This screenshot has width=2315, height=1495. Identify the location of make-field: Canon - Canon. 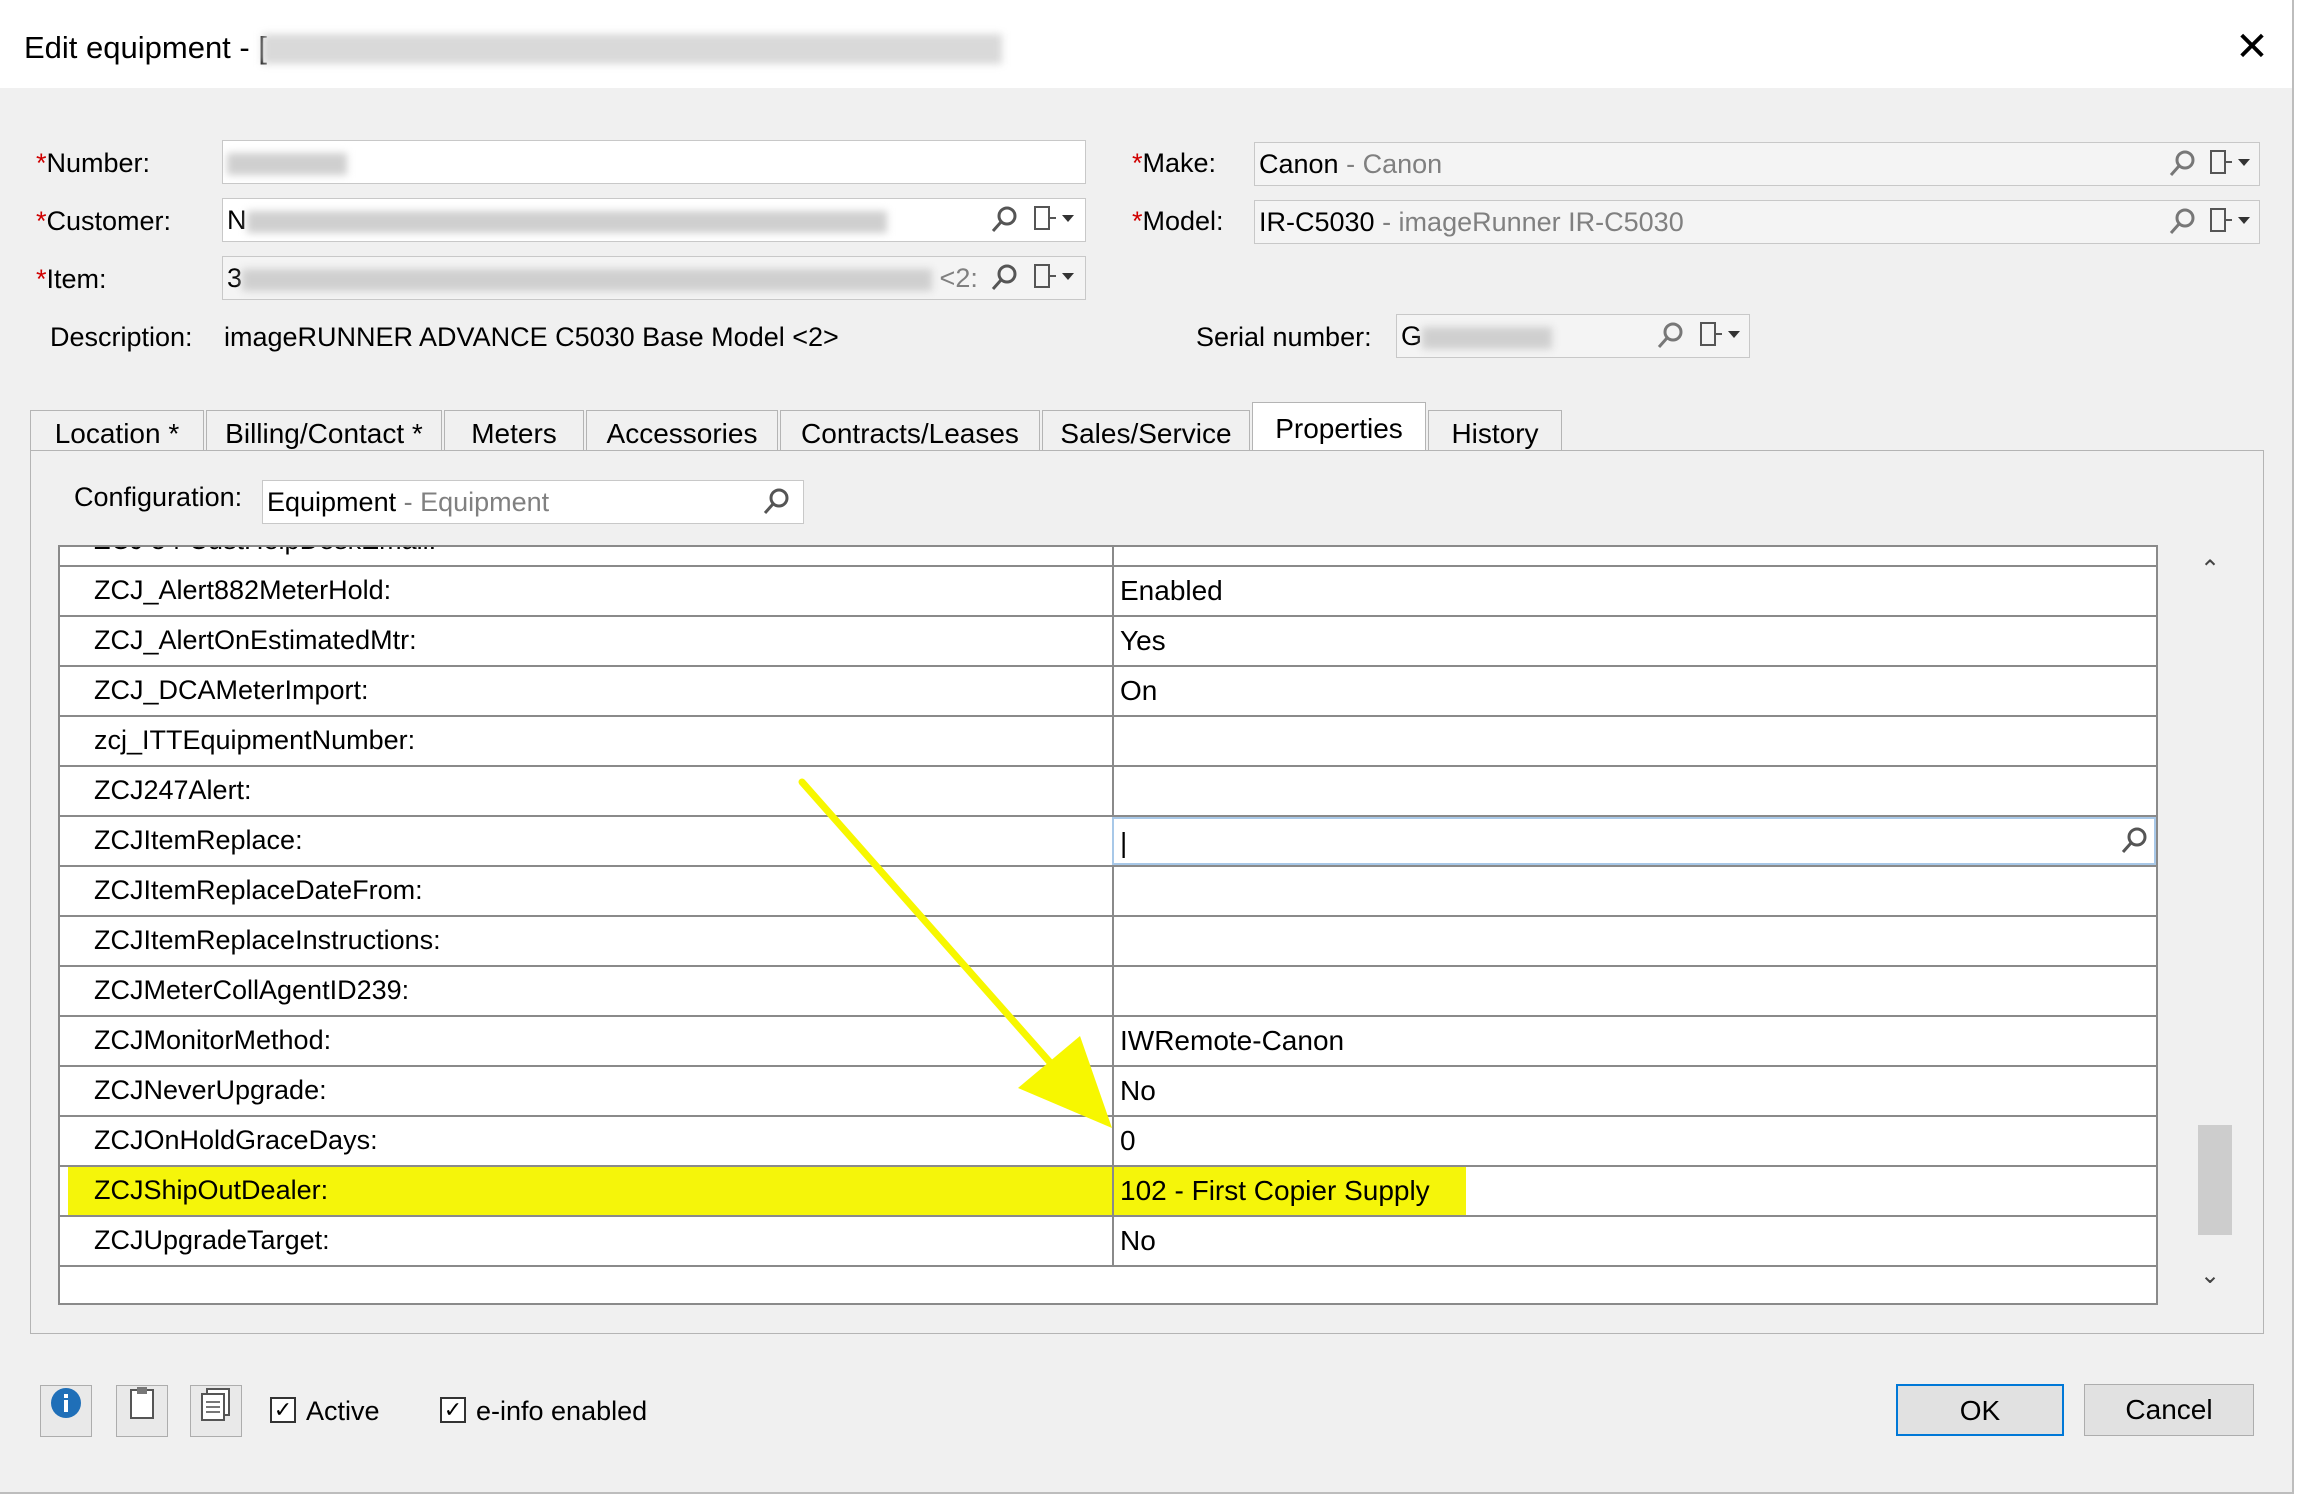
(1757, 164).